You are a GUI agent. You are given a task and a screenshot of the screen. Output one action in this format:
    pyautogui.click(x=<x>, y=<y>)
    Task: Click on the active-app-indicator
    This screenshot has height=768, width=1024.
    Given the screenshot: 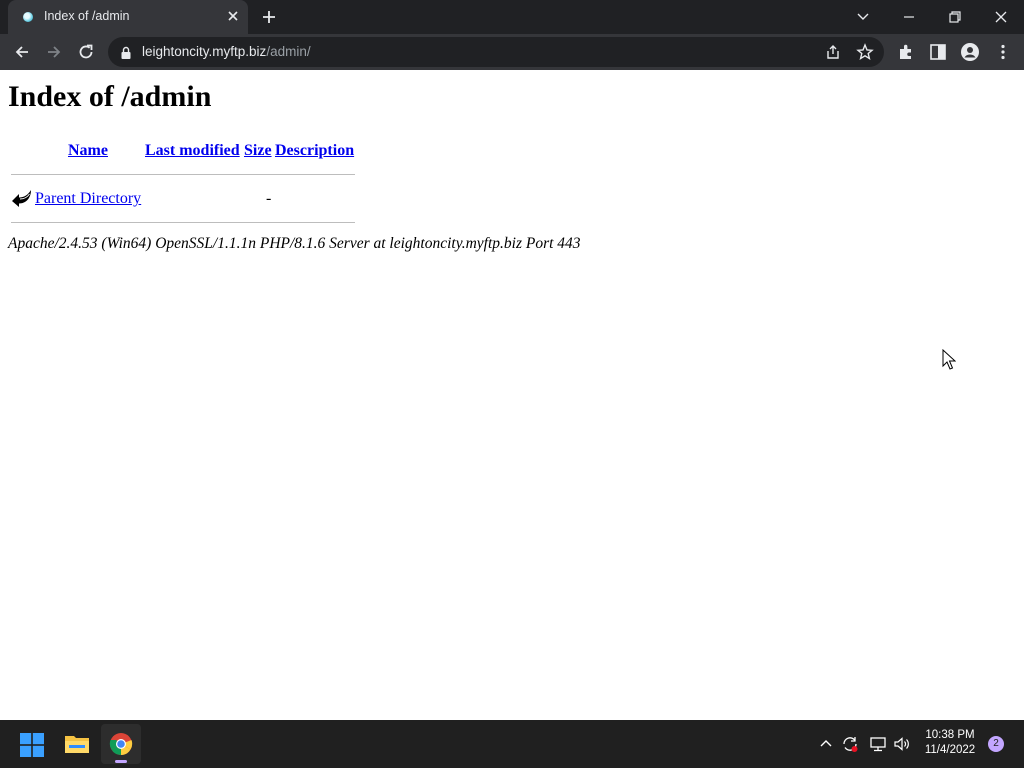 What is the action you would take?
    pyautogui.click(x=121, y=761)
    